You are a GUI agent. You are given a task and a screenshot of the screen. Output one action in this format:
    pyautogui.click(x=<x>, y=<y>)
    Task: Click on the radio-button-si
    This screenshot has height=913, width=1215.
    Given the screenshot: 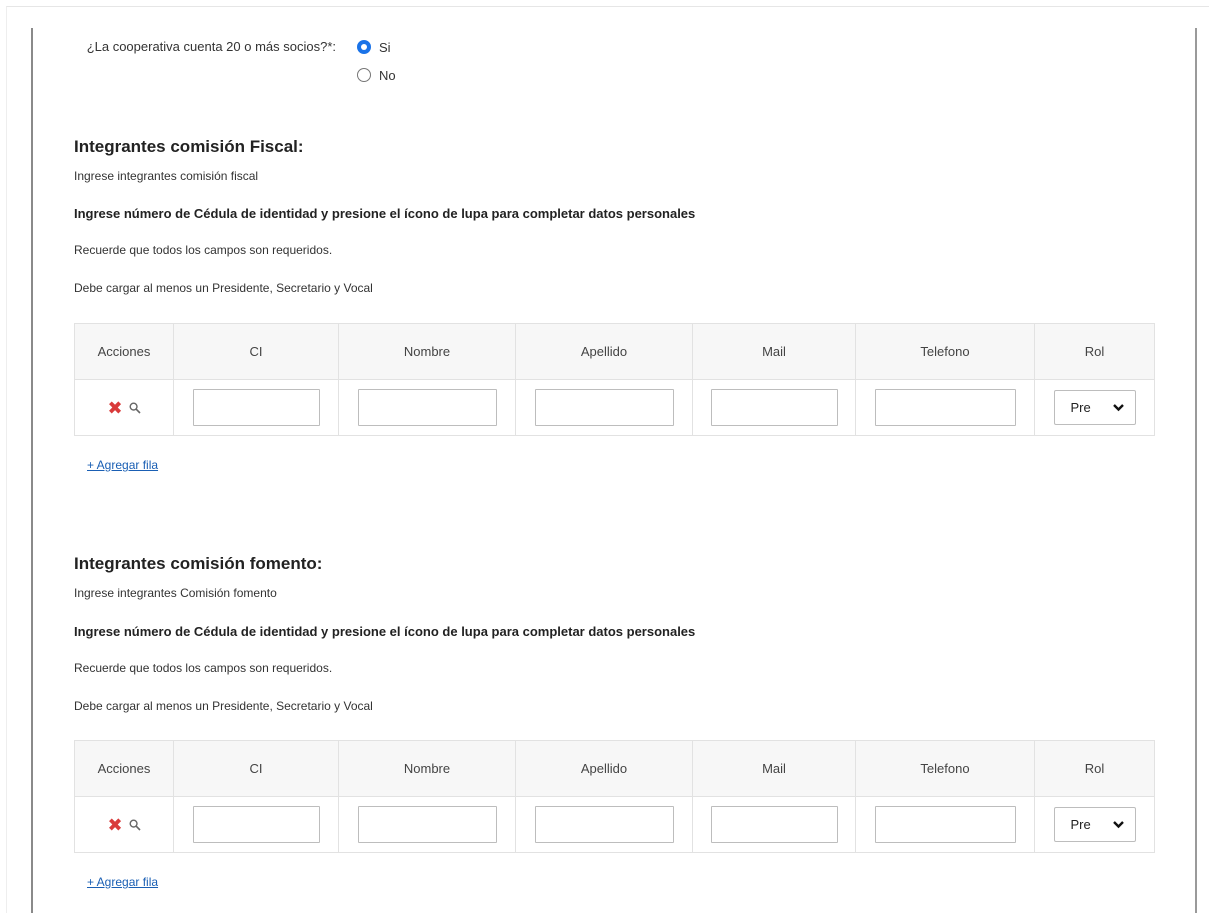 What is the action you would take?
    pyautogui.click(x=364, y=47)
    